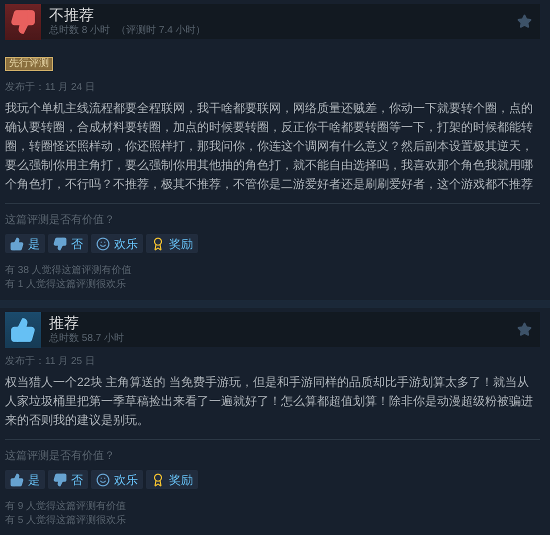  Describe the element at coordinates (269, 401) in the screenshot. I see `review-text: 权当猎人一个22块 主角算送的 当免费手游玩，但是和手游同样的品质却比手游划算太多了！就当从人家垃圾桶里把第一季草稿捡出来看了一遍就好了！怎么算都超值划算！除非你是动漫超级粉被骗进来的否则我的建议是别玩。` at that location.